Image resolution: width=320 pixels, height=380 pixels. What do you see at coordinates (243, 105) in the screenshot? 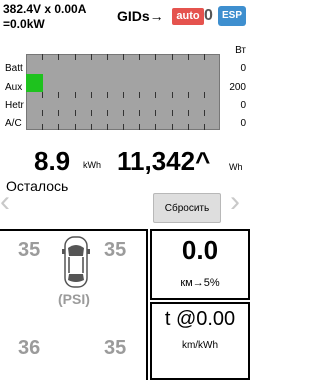
I see `hetr-value: 0` at bounding box center [243, 105].